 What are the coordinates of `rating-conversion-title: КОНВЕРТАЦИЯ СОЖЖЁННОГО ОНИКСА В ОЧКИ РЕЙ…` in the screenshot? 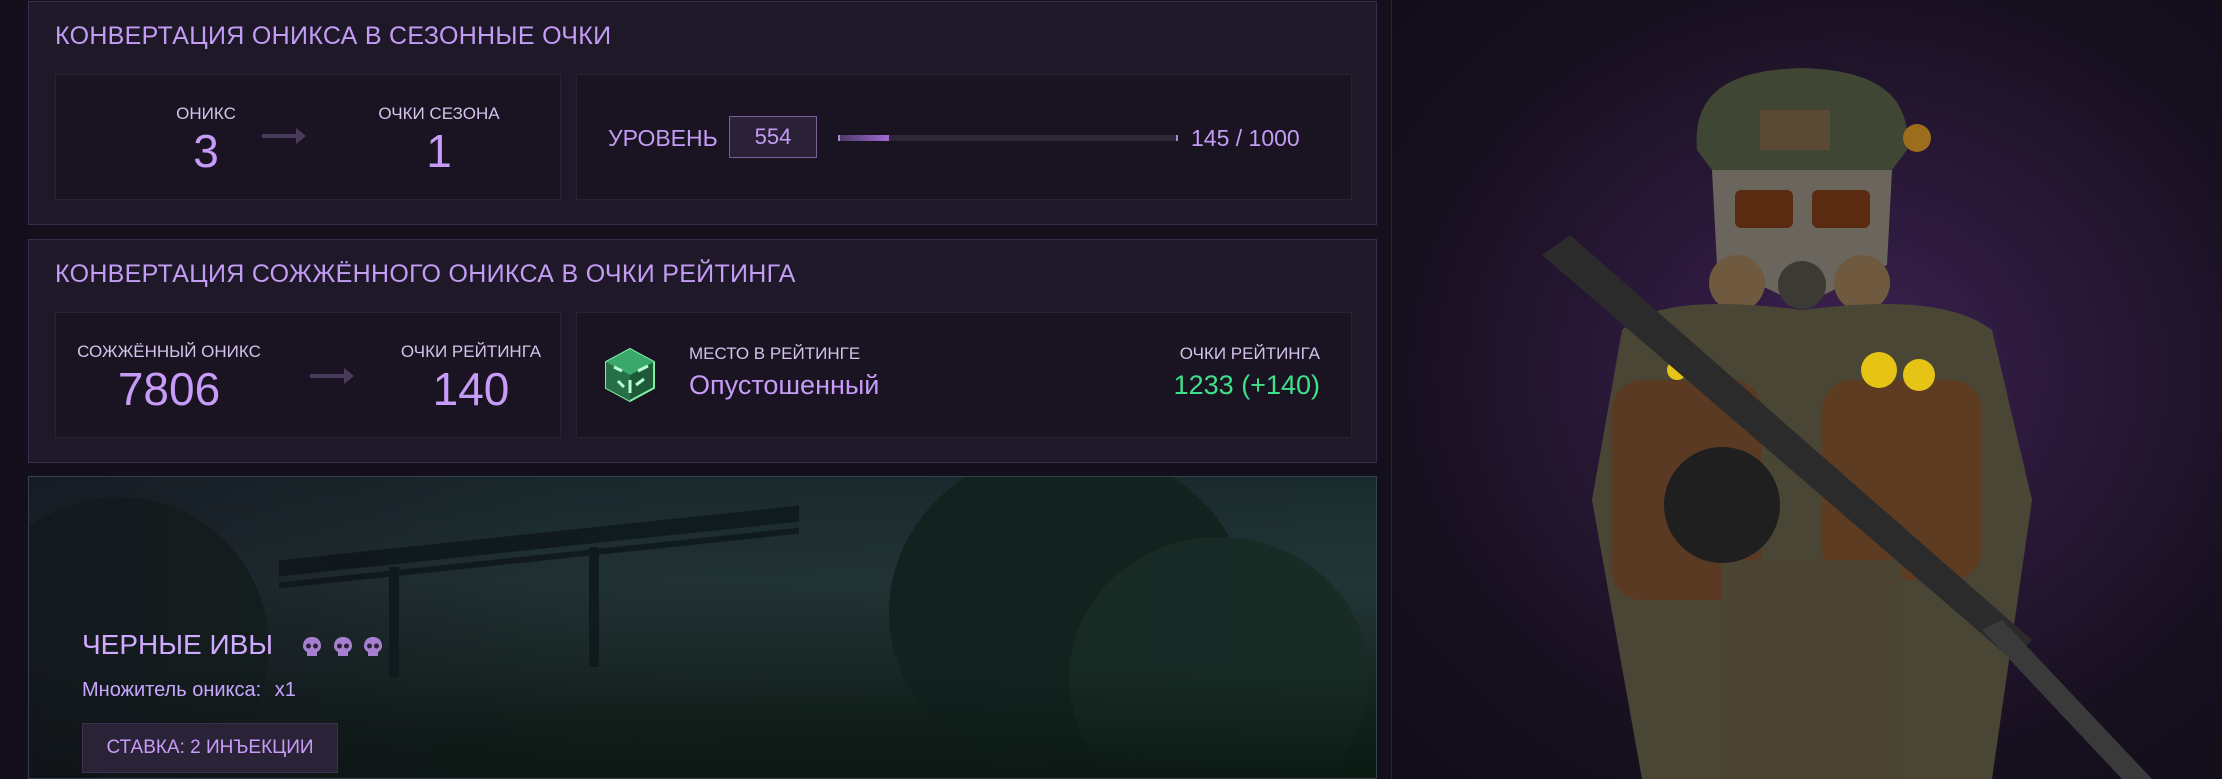 It's located at (425, 274).